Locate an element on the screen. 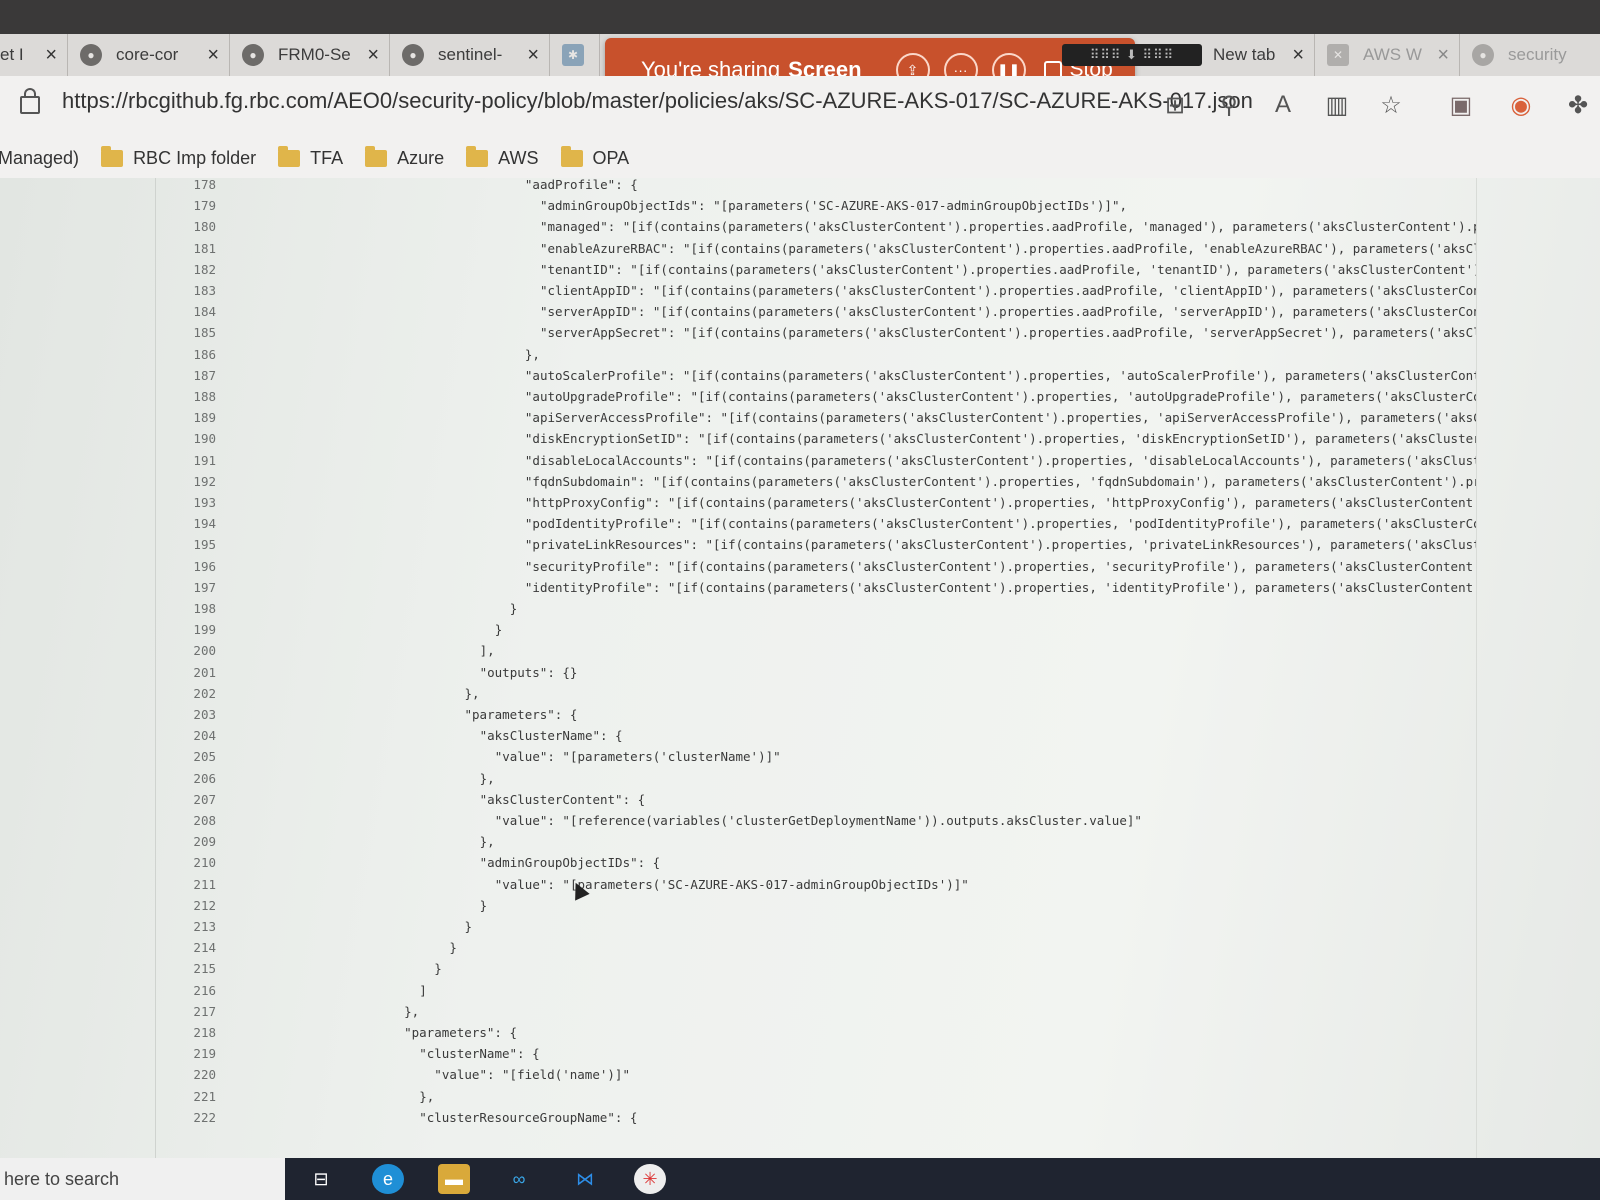  line-number: 180 is located at coordinates (186, 227).